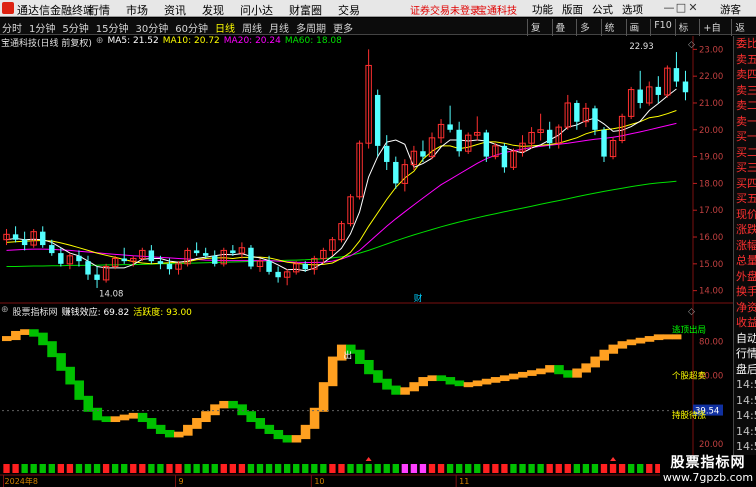 The height and width of the screenshot is (487, 756). What do you see at coordinates (213, 10) in the screenshot?
I see `menu-item-discover: 发现` at bounding box center [213, 10].